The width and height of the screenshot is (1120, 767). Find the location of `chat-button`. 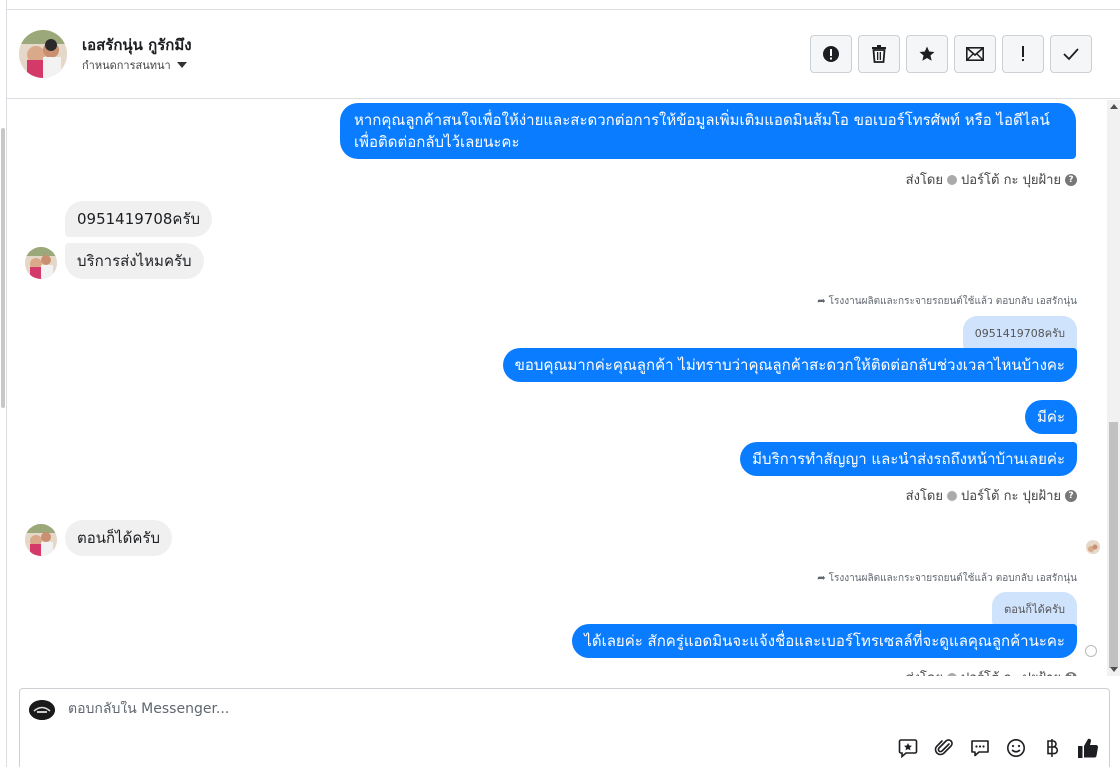

chat-button is located at coordinates (979, 748).